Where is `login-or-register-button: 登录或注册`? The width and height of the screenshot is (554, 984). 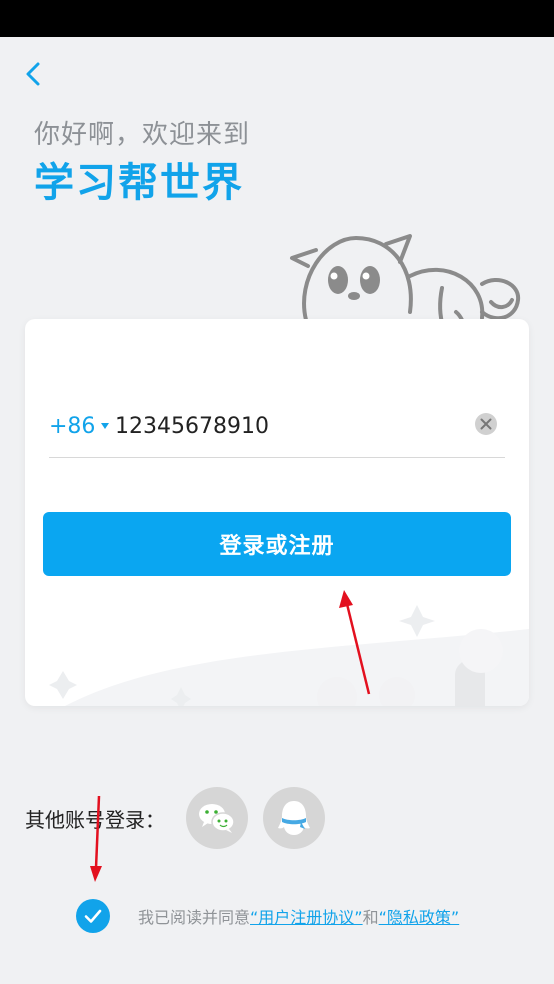
login-or-register-button: 登录或注册 is located at coordinates (277, 544).